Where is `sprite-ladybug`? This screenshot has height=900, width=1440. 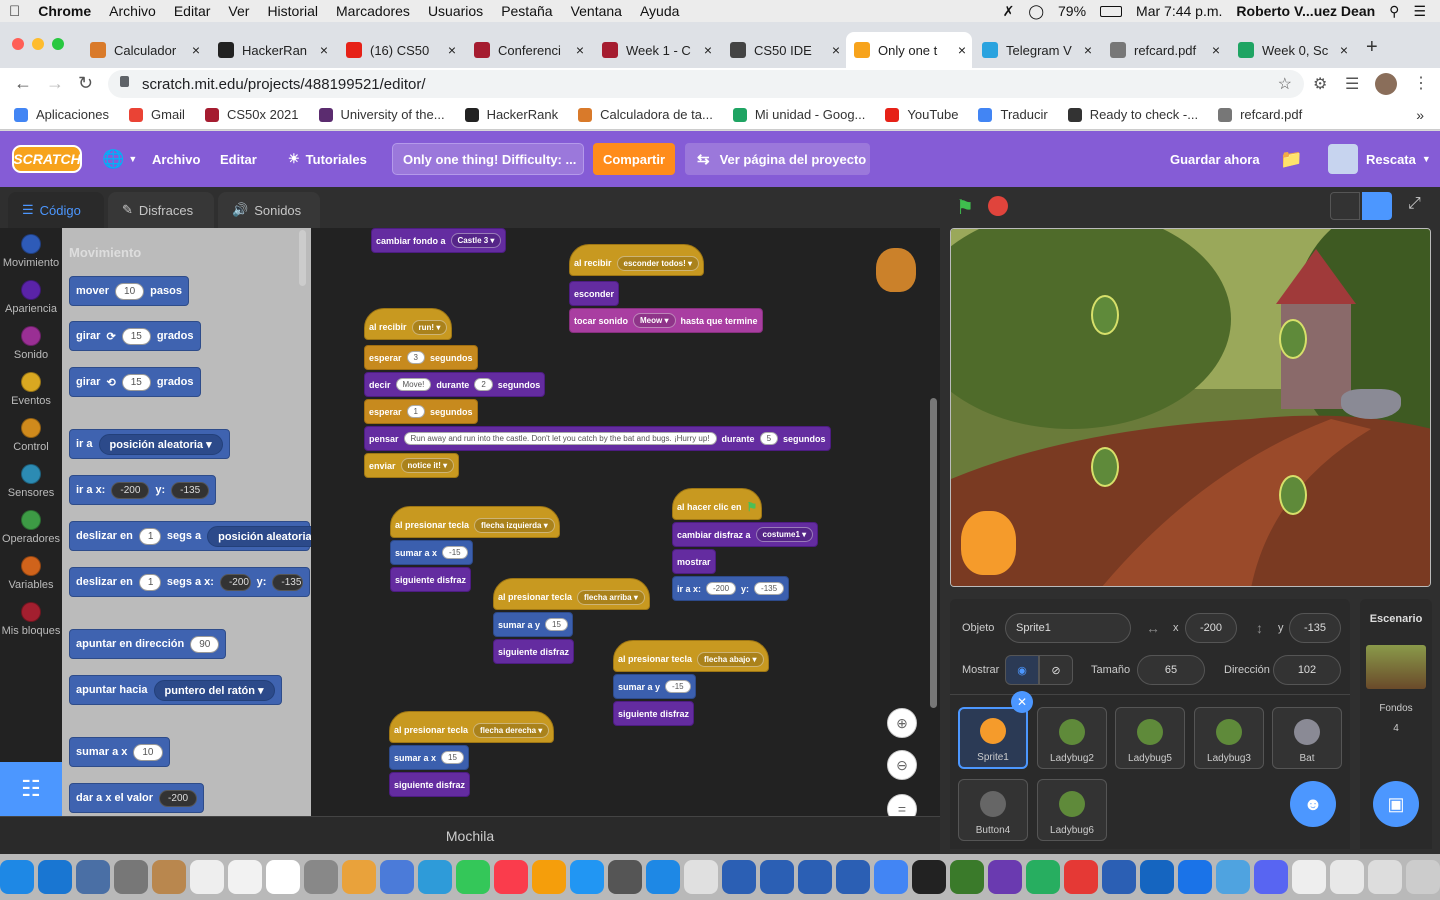 sprite-ladybug is located at coordinates (1105, 467).